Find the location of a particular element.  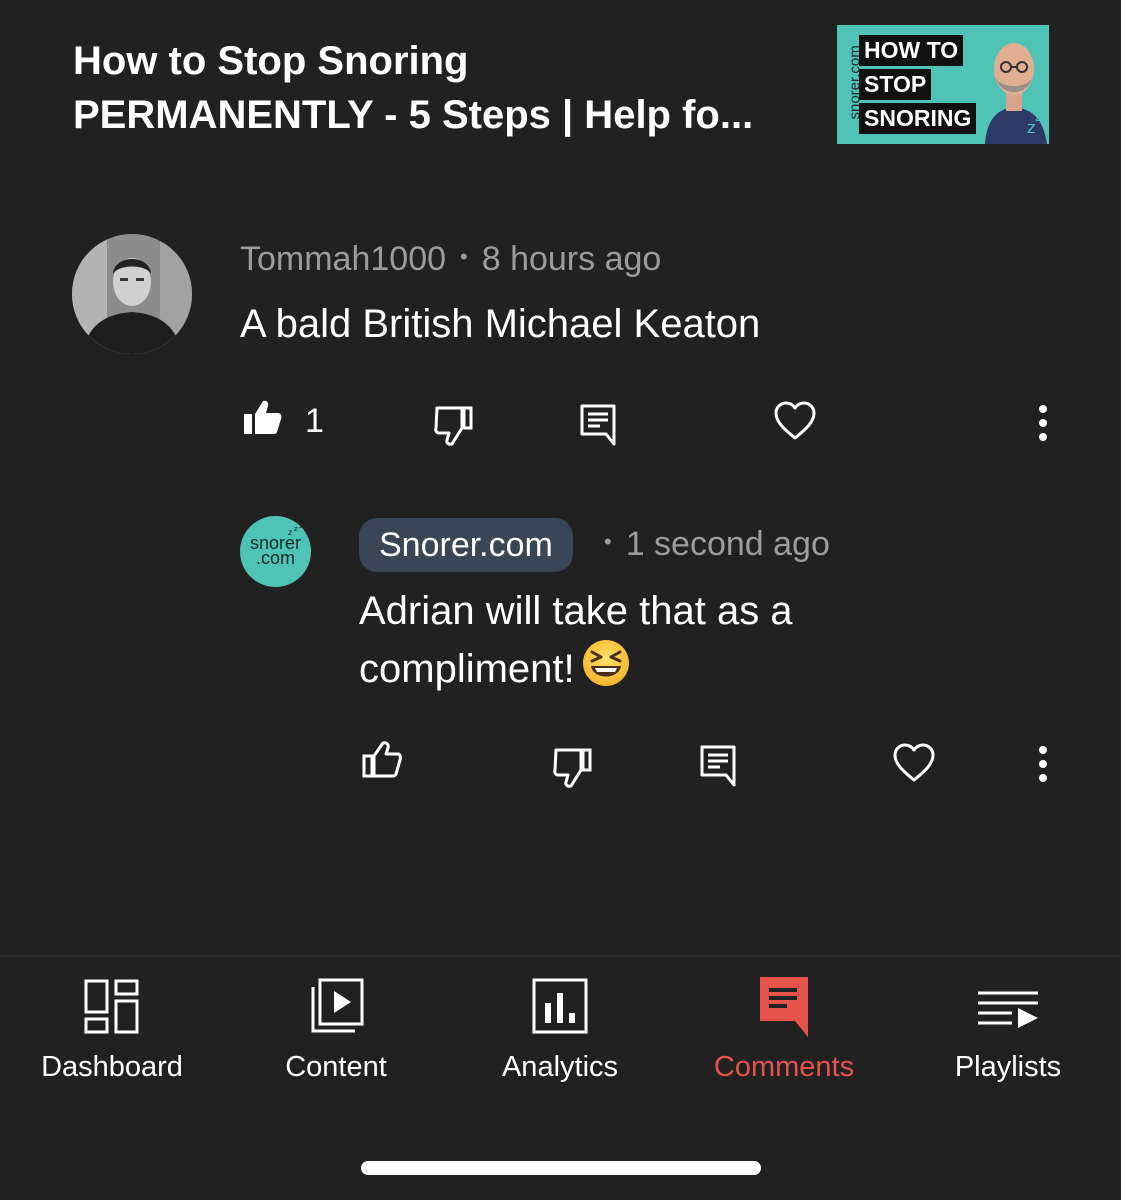

nav-item-comments: Comments is located at coordinates (784, 1029).